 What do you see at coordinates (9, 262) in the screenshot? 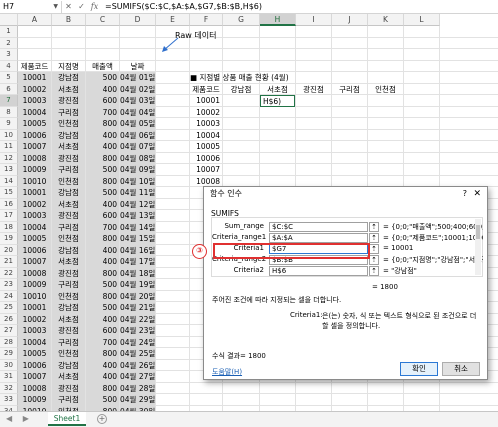
I see `row-header: 21` at bounding box center [9, 262].